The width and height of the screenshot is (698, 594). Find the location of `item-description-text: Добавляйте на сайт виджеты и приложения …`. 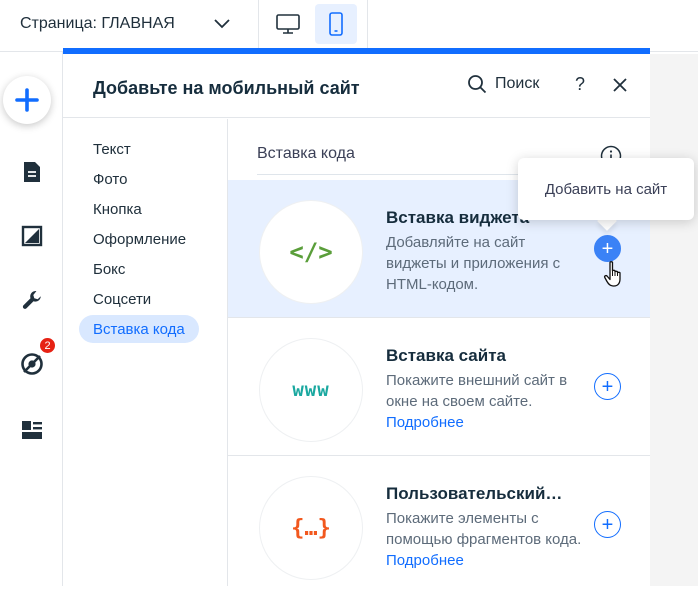

item-description-text: Добавляйте на сайт виджеты и приложения … is located at coordinates (473, 263).